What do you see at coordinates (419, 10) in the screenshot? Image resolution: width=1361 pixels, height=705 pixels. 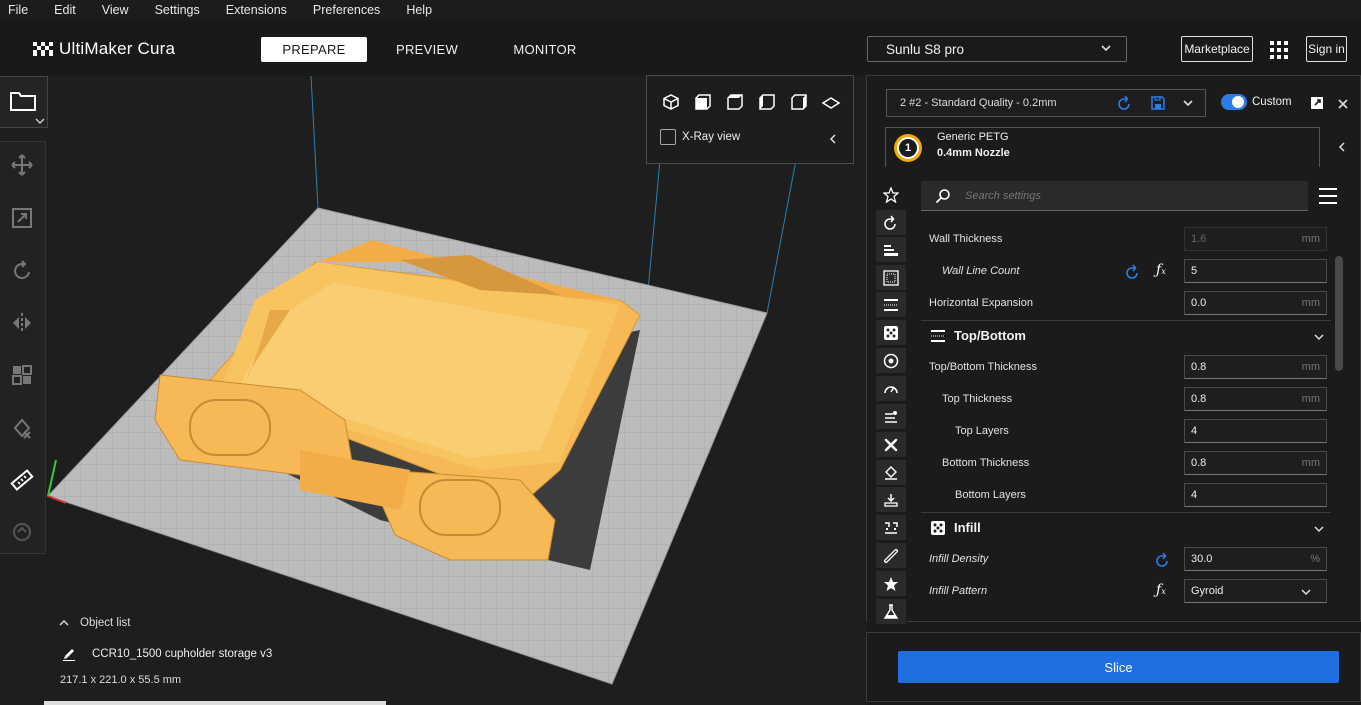 I see `menu-help: Help` at bounding box center [419, 10].